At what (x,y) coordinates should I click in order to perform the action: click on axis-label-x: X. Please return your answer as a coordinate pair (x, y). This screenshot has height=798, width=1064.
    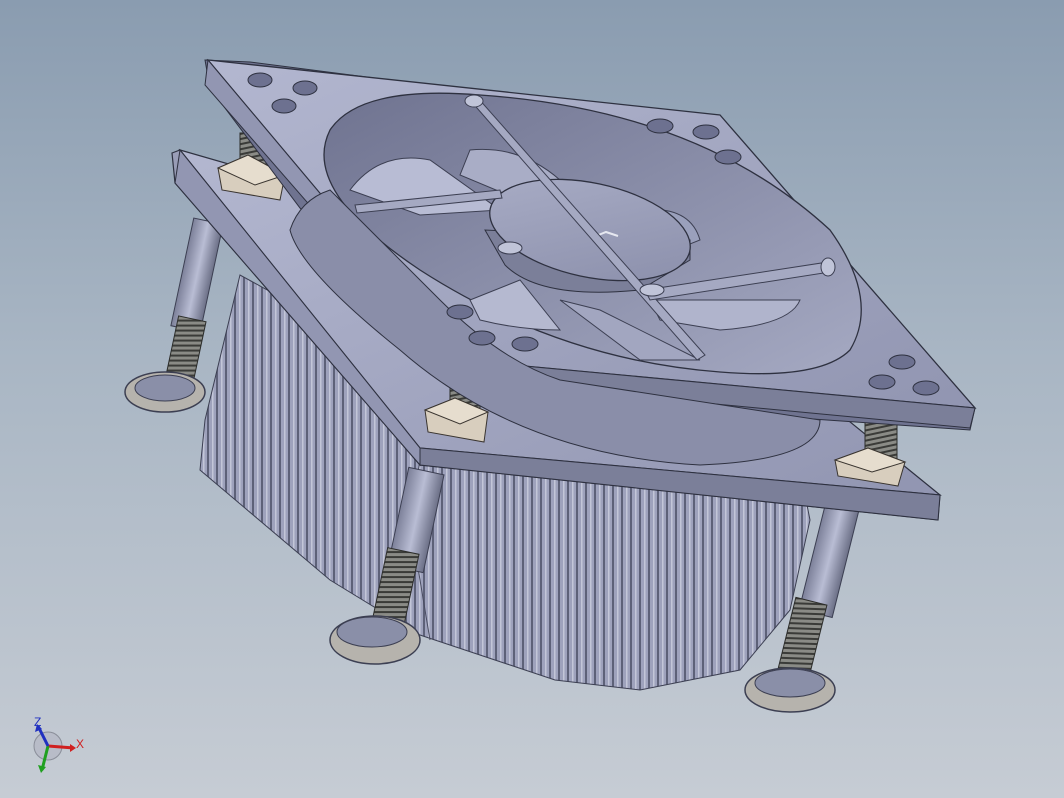
    Looking at the image, I should click on (80, 744).